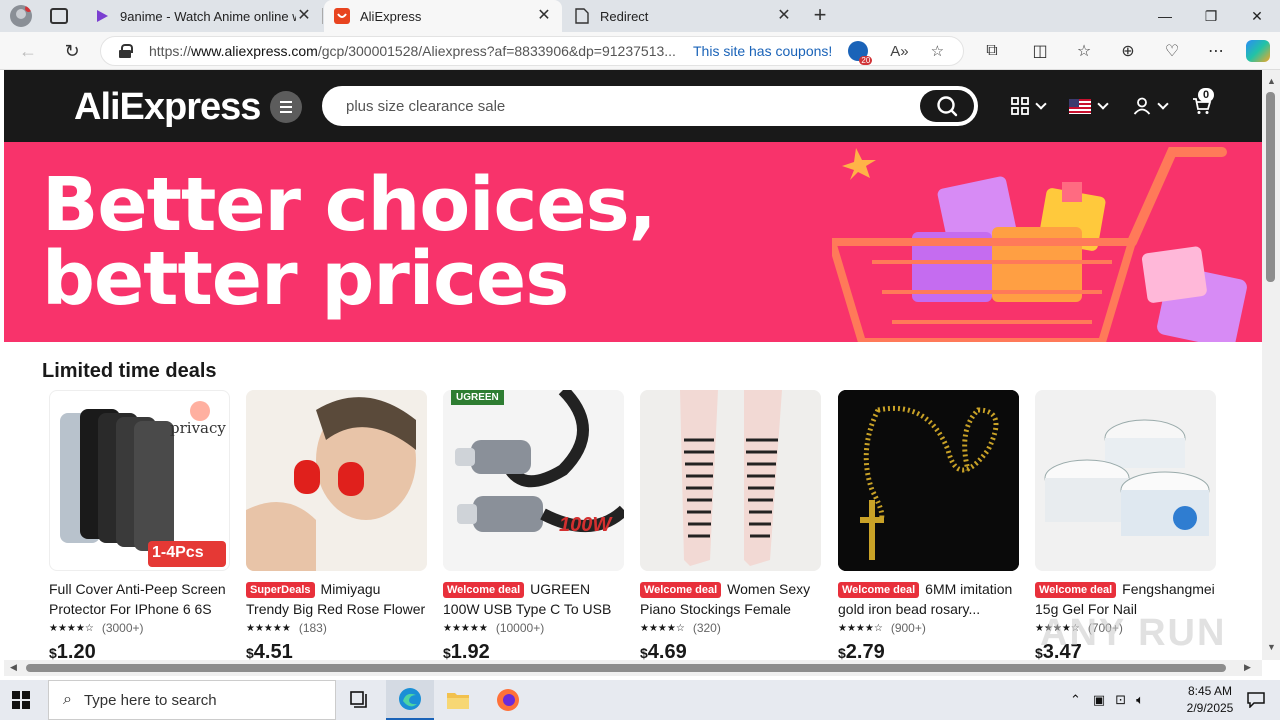 This screenshot has height=720, width=1280. Describe the element at coordinates (269, 650) in the screenshot. I see `product-price: $4.51` at that location.